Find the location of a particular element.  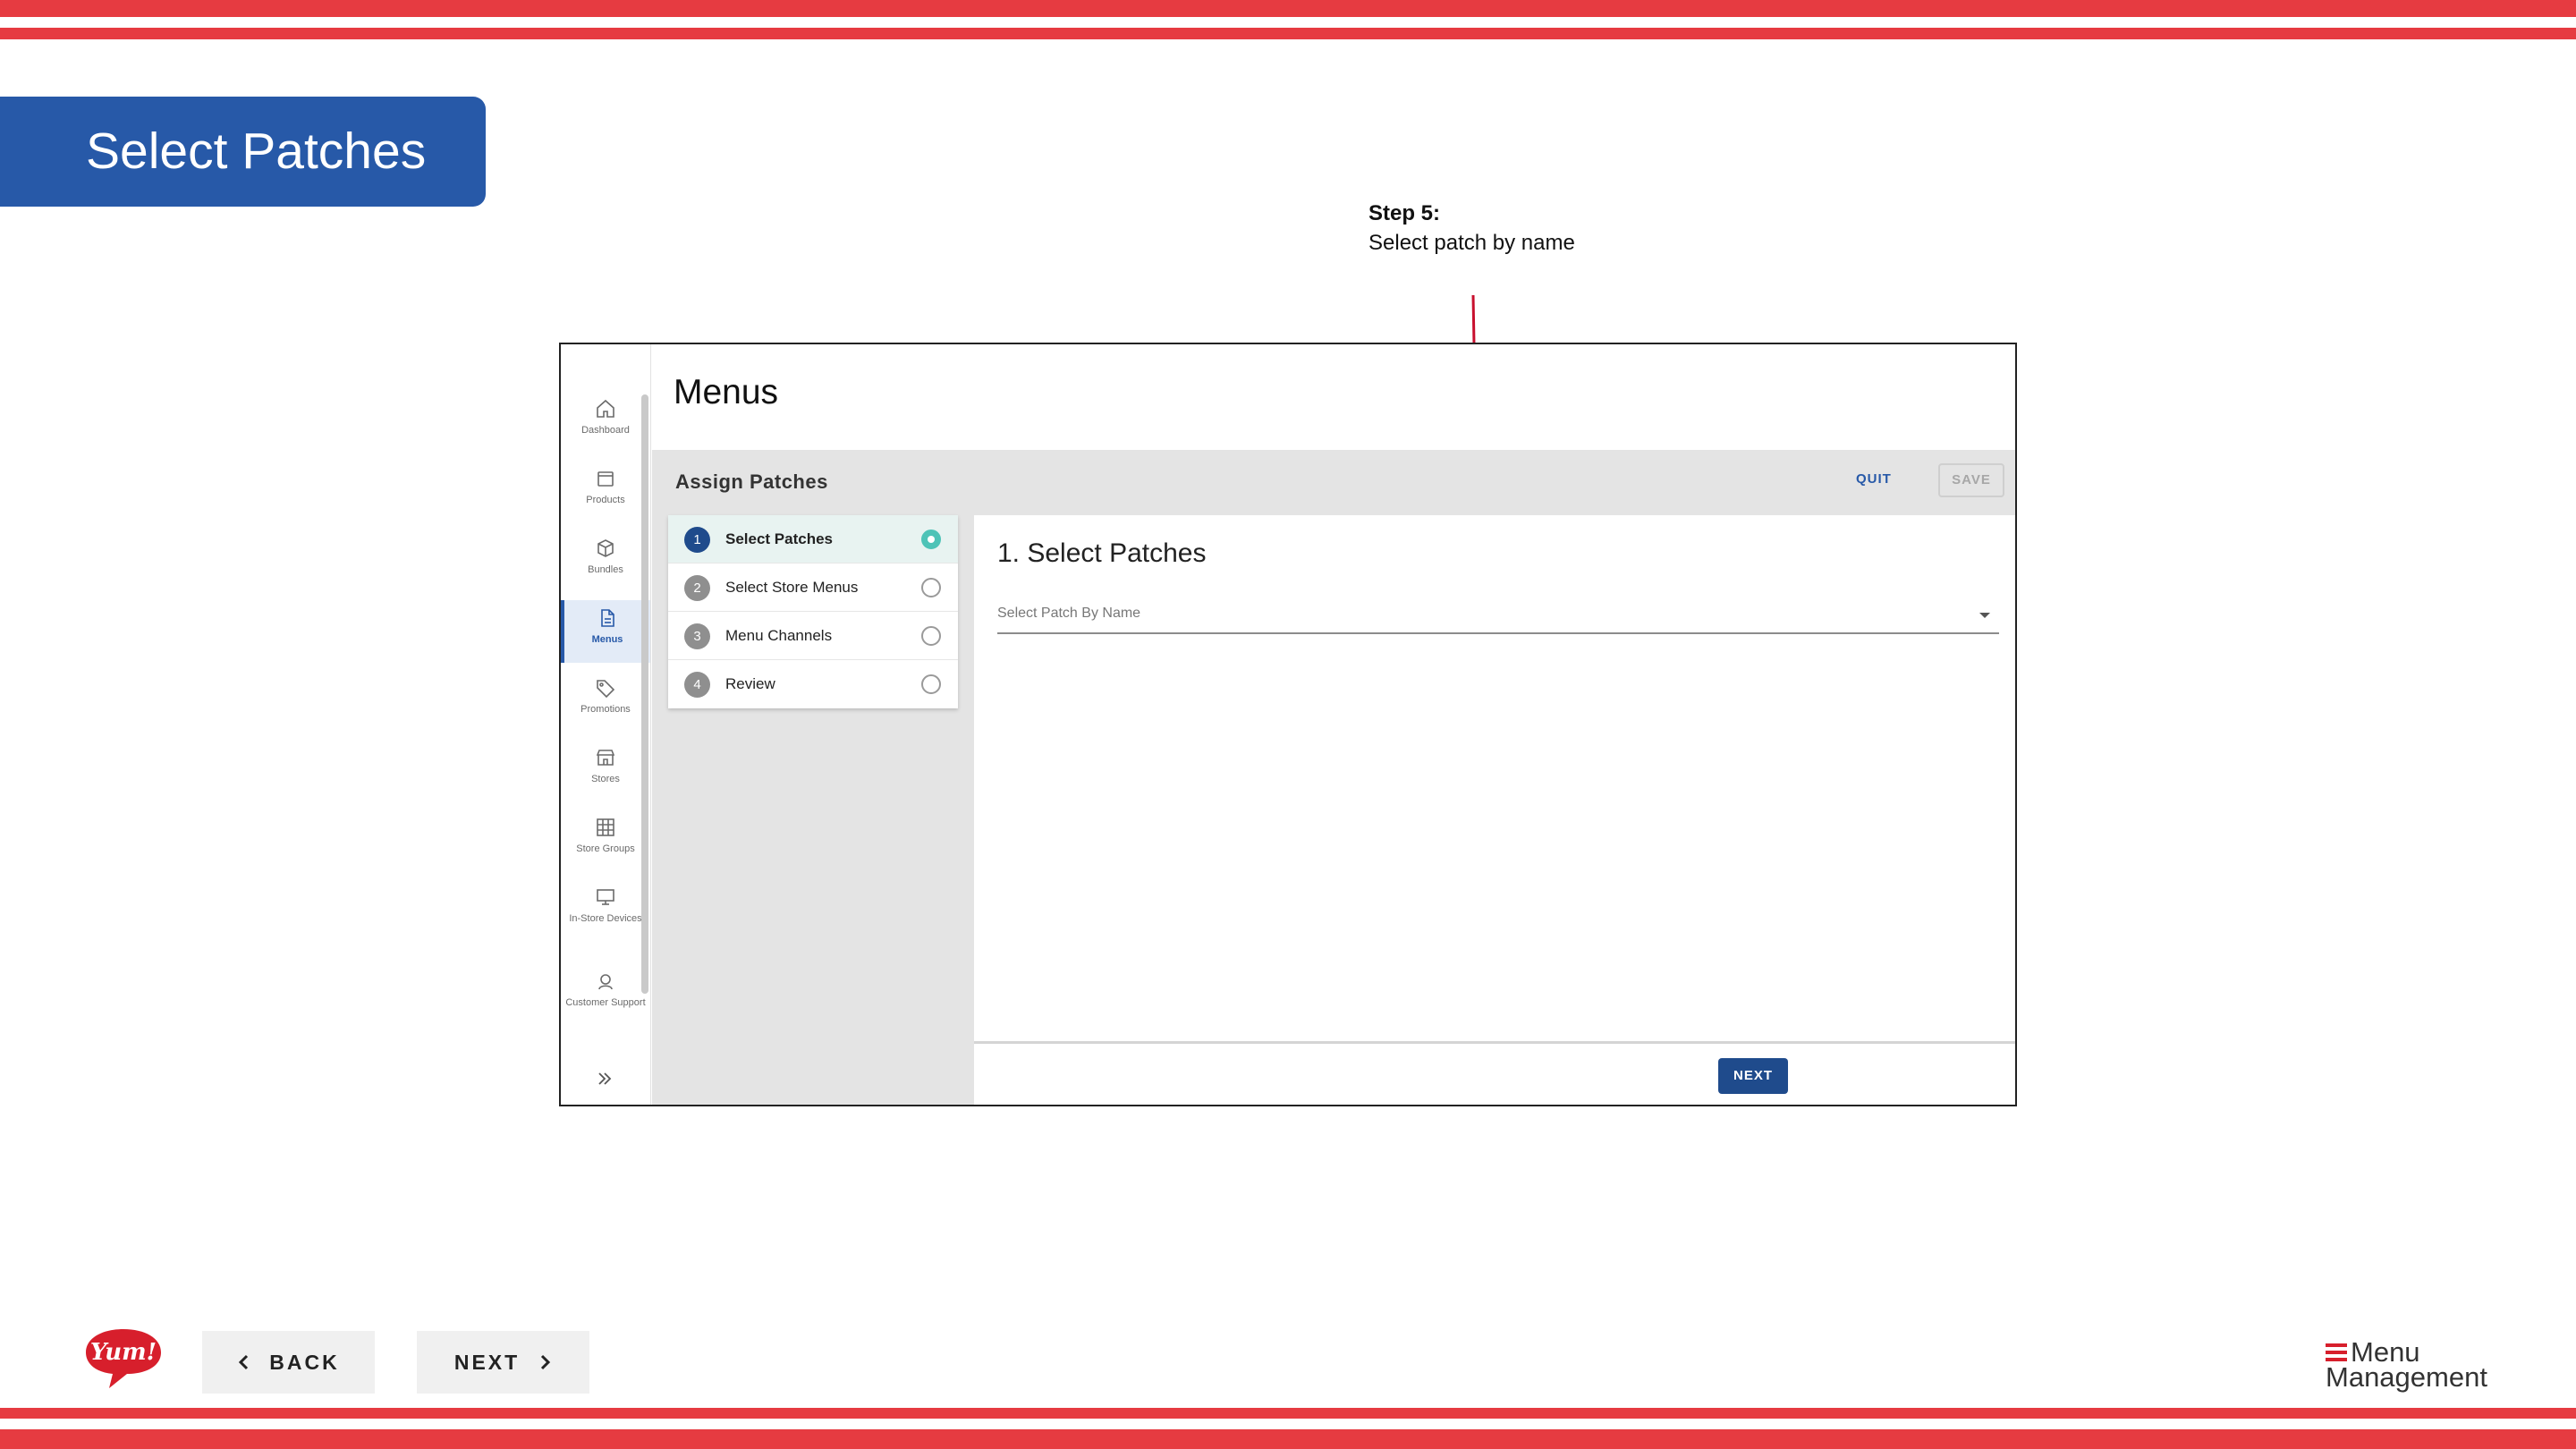

step-label: Select Store Menus is located at coordinates (792, 587).